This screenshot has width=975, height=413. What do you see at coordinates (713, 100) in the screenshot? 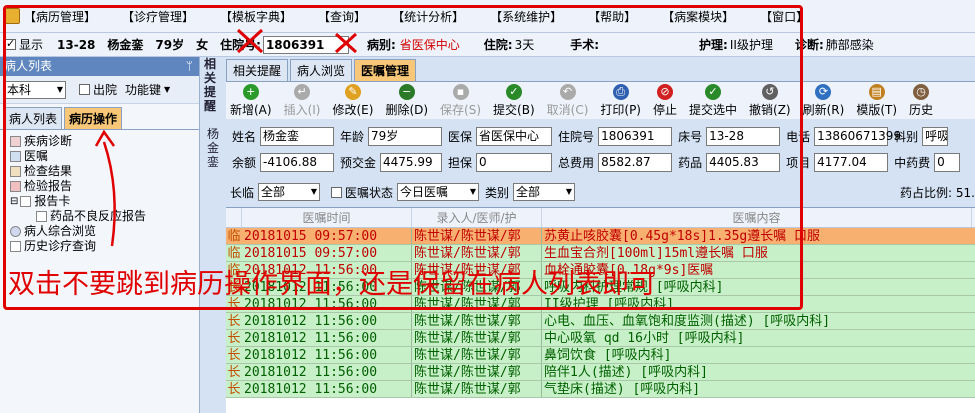
I see `toolbar-button: ✓ 提交选中` at bounding box center [713, 100].